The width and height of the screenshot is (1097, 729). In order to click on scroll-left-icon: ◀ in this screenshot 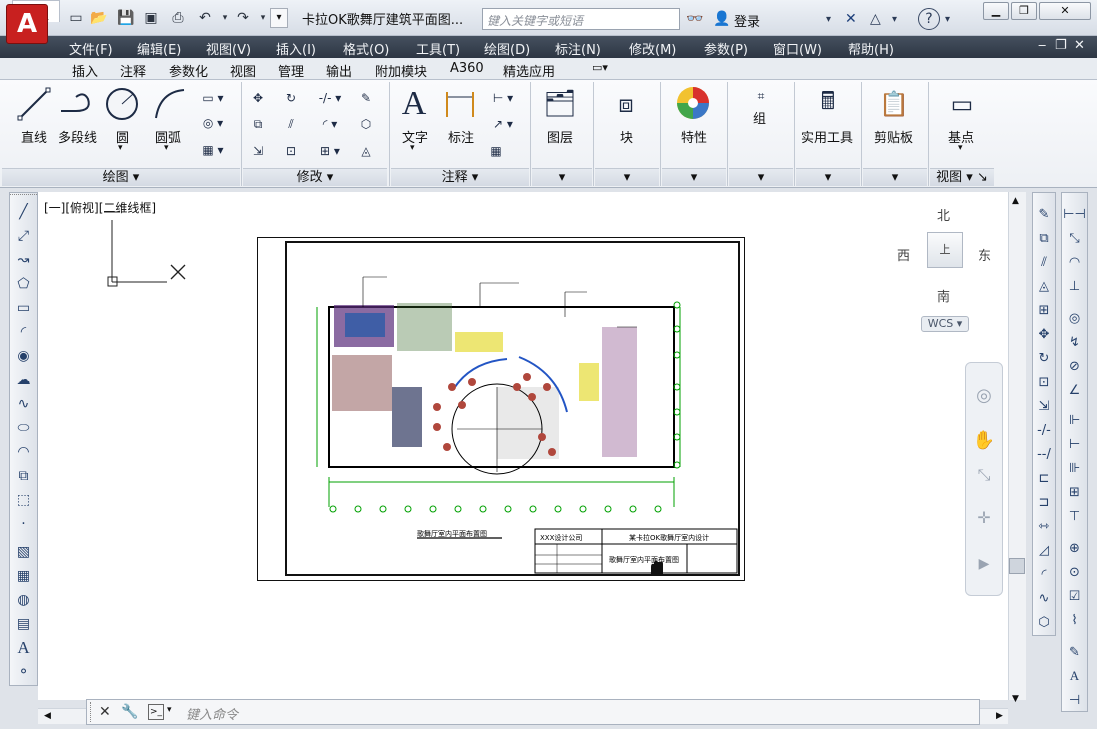, I will do `click(47, 716)`.